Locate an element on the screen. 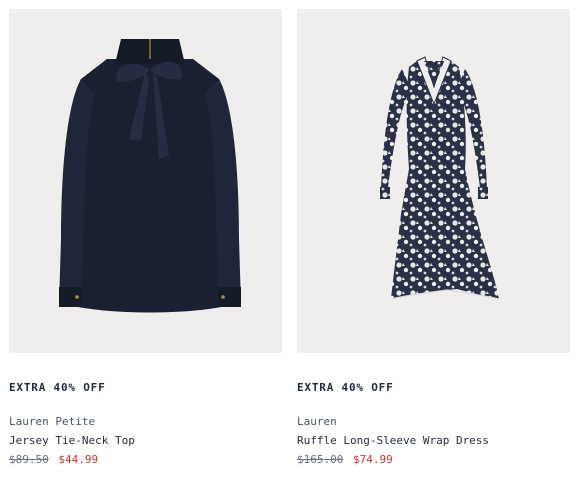 The width and height of the screenshot is (576, 478). original-price: $165.00 is located at coordinates (320, 459).